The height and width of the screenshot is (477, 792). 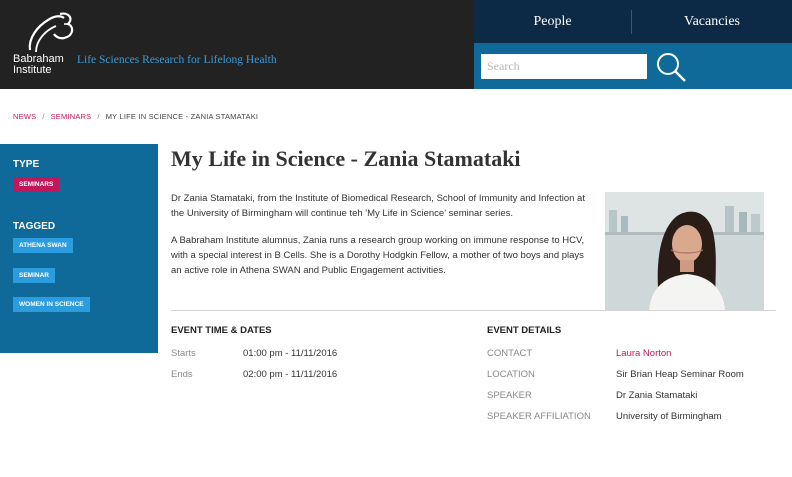 I want to click on tagged-heading: TAGGED, so click(x=34, y=226).